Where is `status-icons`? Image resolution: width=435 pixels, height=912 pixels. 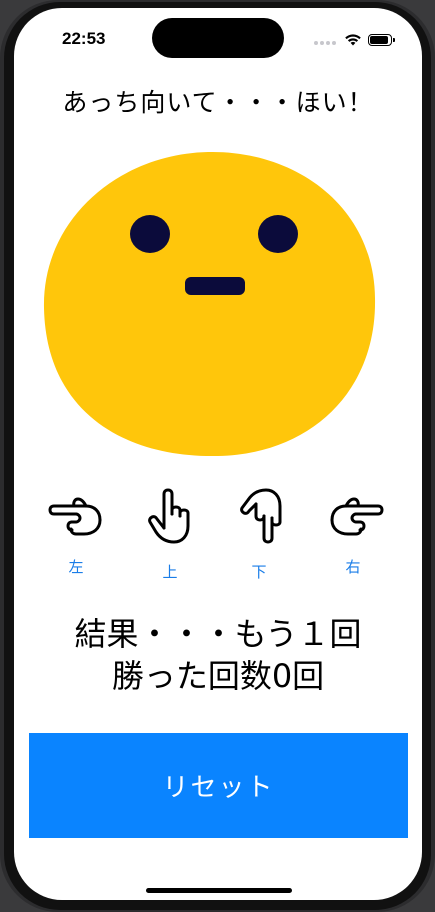 status-icons is located at coordinates (354, 39).